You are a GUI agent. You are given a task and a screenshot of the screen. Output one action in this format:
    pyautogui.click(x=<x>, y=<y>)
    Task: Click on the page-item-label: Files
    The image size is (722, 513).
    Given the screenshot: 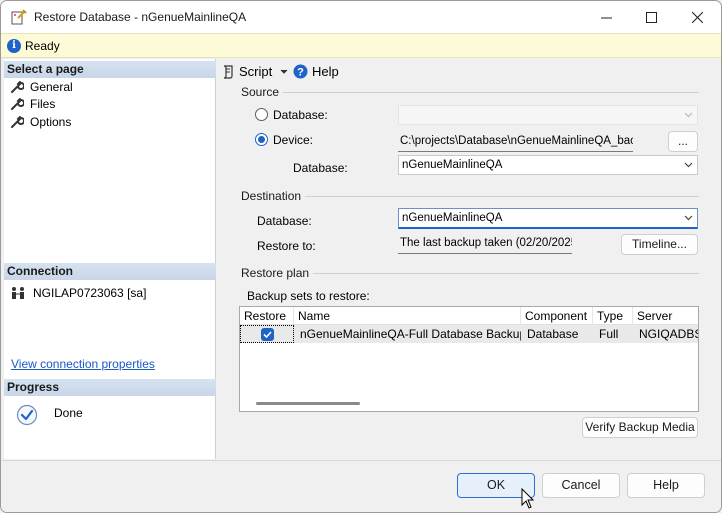 What is the action you would take?
    pyautogui.click(x=43, y=104)
    